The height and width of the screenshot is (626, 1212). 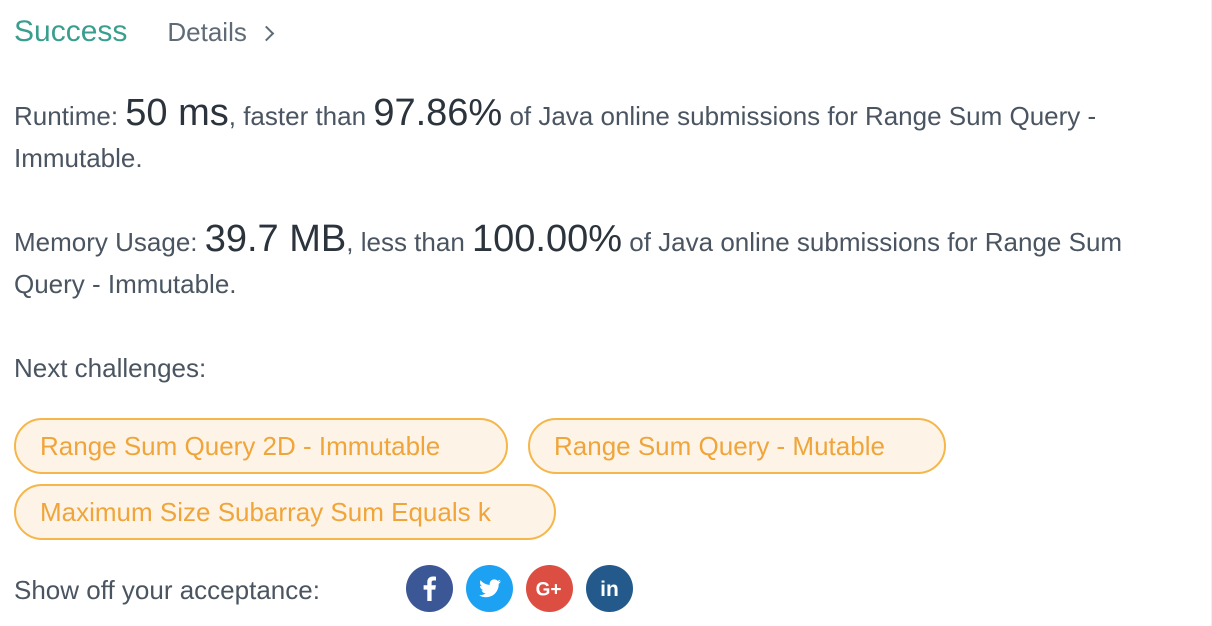 What do you see at coordinates (297, 116) in the screenshot?
I see `runtime-comparison: , faster than` at bounding box center [297, 116].